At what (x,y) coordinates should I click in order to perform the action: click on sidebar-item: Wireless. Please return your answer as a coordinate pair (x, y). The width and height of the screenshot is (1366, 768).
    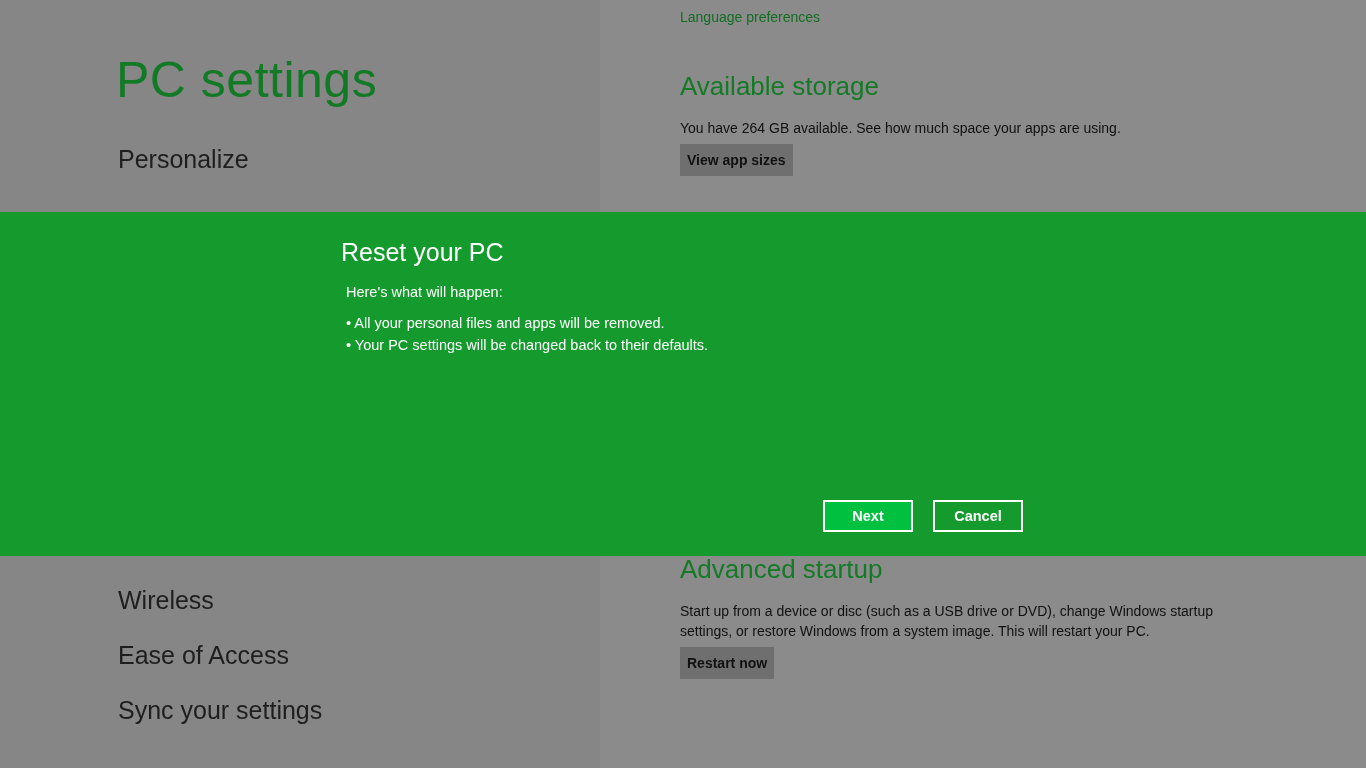
    Looking at the image, I should click on (165, 612).